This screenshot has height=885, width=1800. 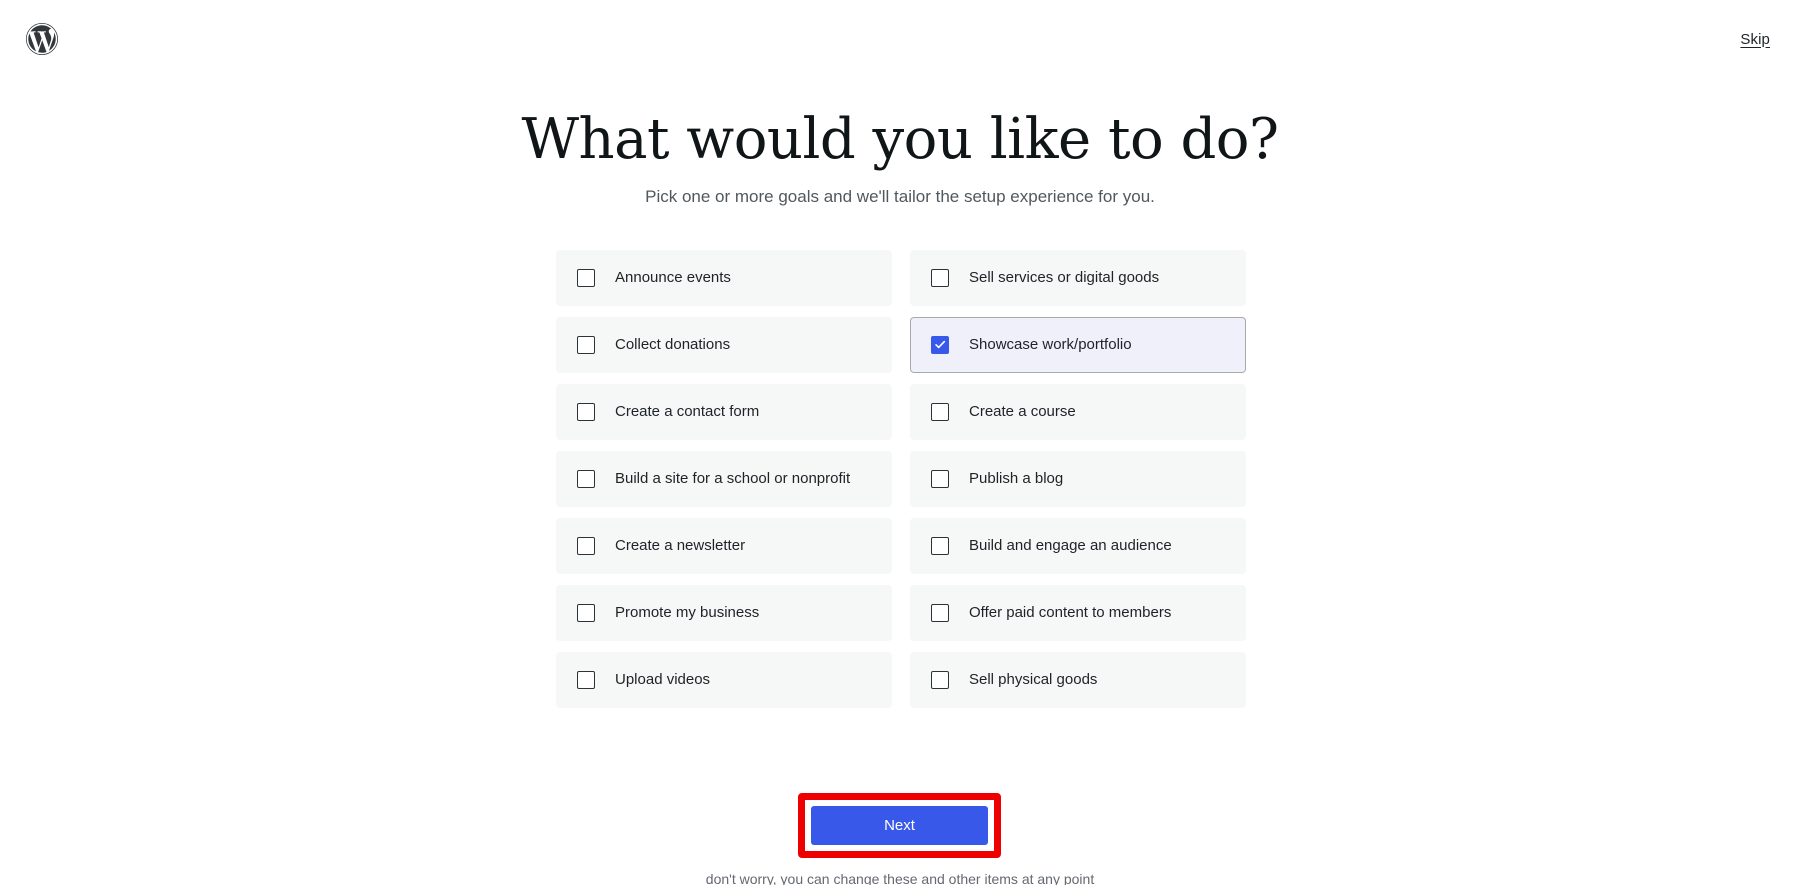 I want to click on goal-card: Create a contact form, so click(x=724, y=412).